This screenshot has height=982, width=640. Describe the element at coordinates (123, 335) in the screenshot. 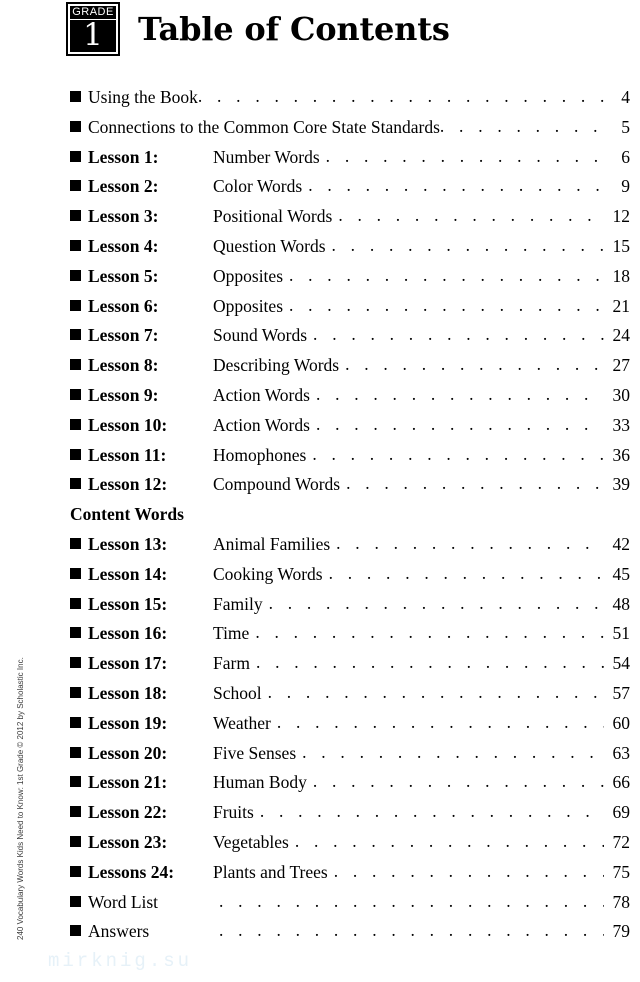

I see `toc-entry-label: Lesson 7:` at that location.